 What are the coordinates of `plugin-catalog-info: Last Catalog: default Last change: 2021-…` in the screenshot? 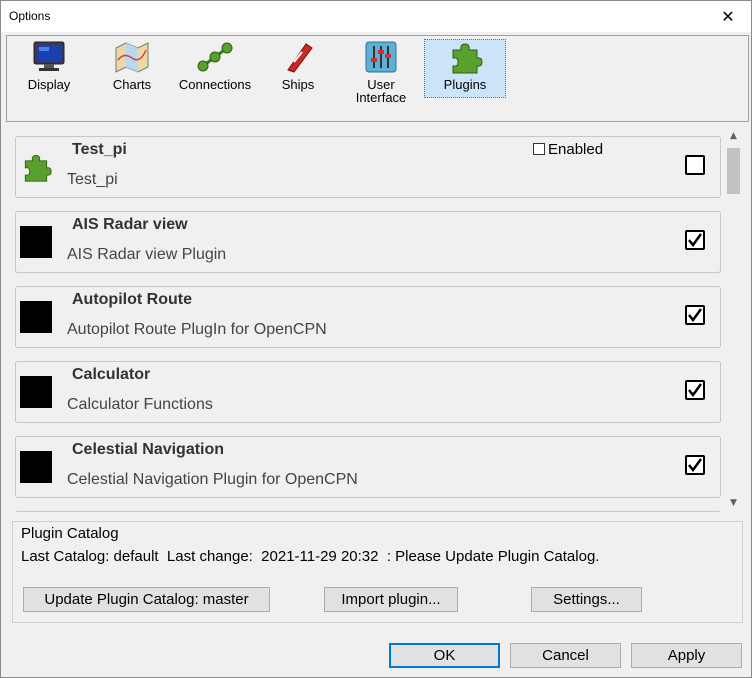 It's located at (310, 556).